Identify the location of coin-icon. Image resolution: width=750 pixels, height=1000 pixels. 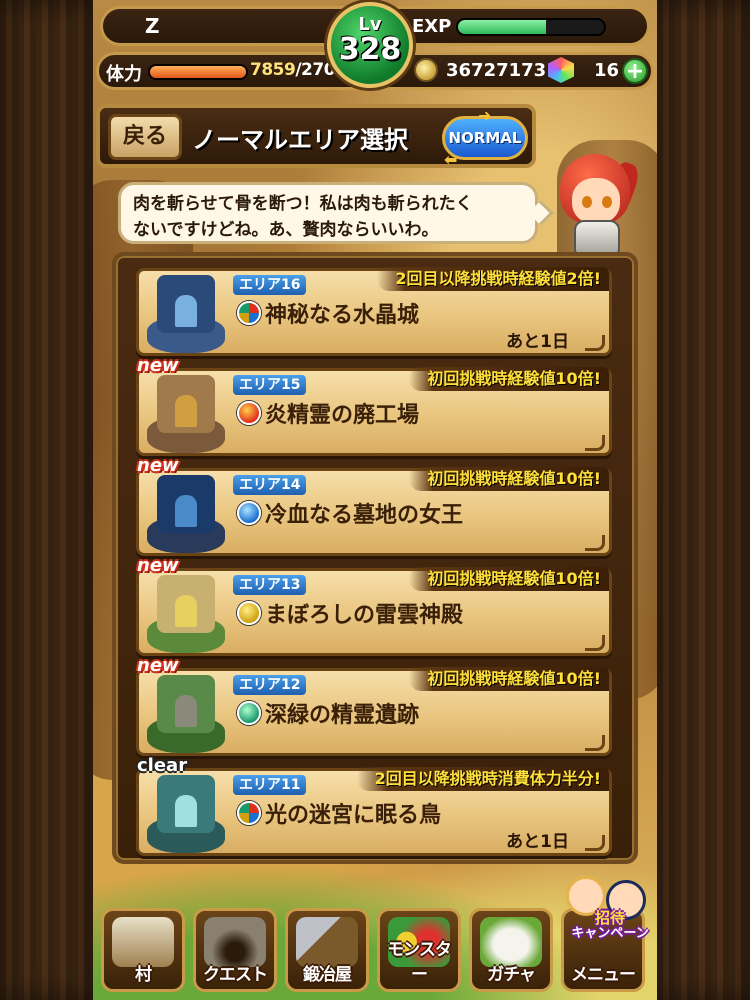
(426, 70).